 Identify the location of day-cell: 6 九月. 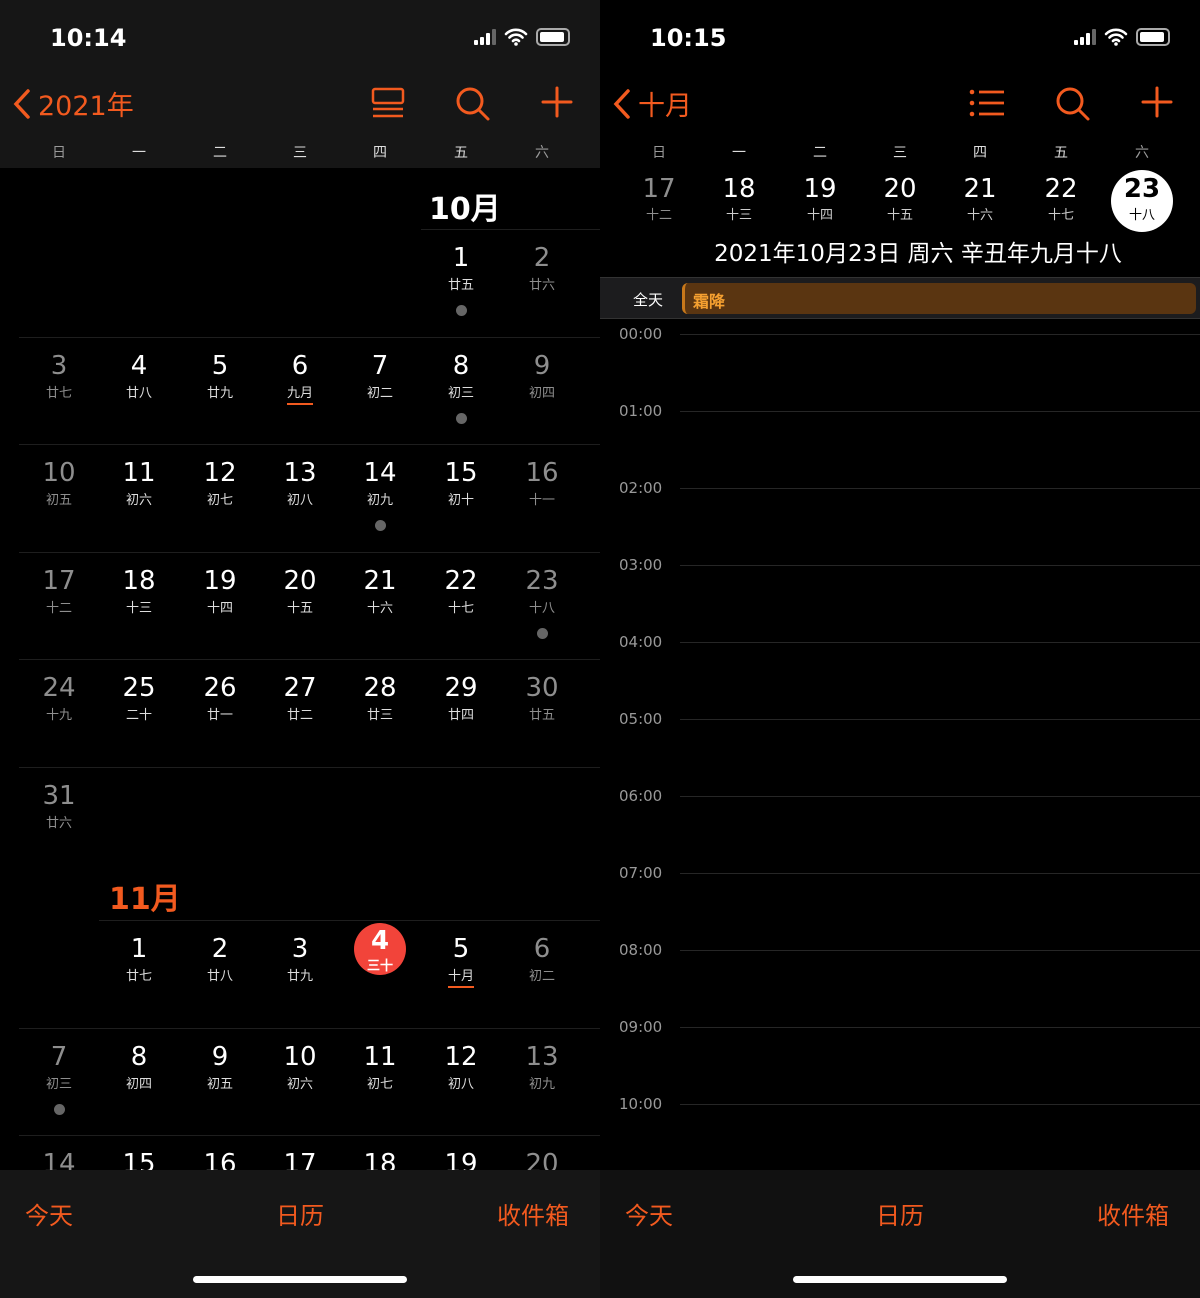
(300, 378).